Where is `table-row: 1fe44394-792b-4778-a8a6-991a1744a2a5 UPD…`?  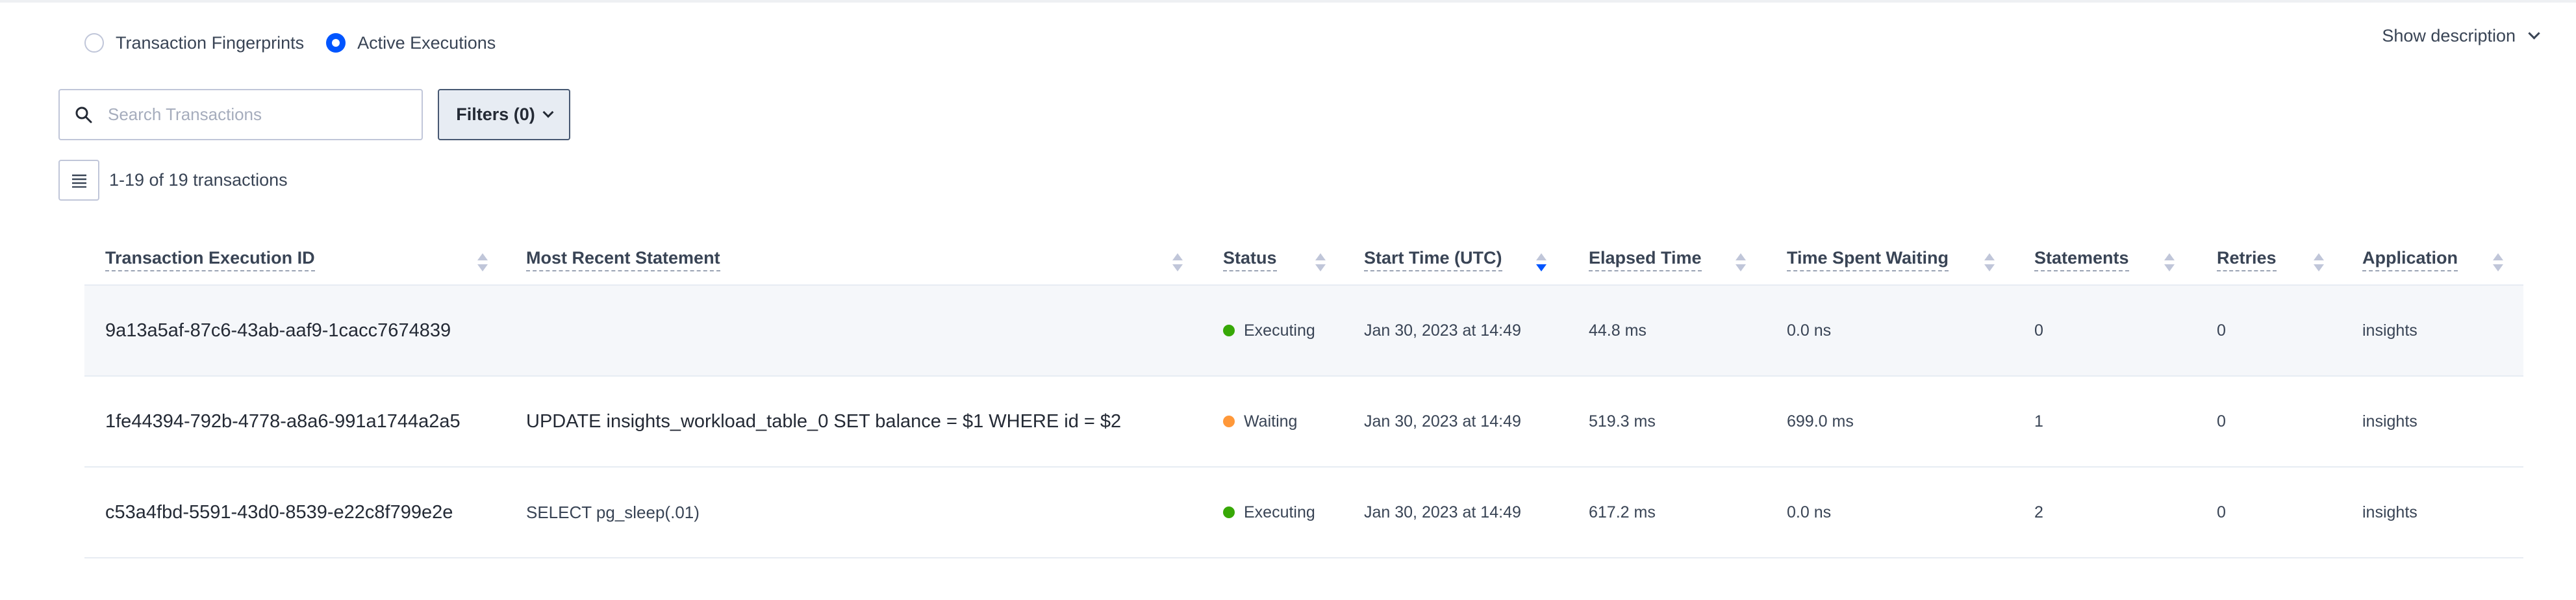 table-row: 1fe44394-792b-4778-a8a6-991a1744a2a5 UPD… is located at coordinates (1303, 422).